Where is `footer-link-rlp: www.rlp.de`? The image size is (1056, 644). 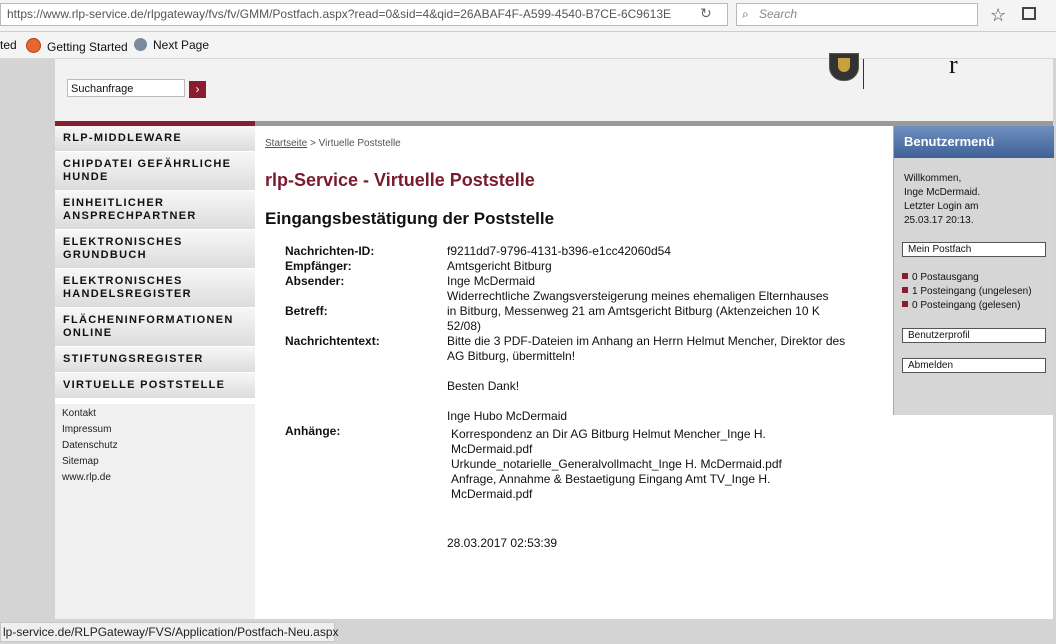 footer-link-rlp: www.rlp.de is located at coordinates (86, 477).